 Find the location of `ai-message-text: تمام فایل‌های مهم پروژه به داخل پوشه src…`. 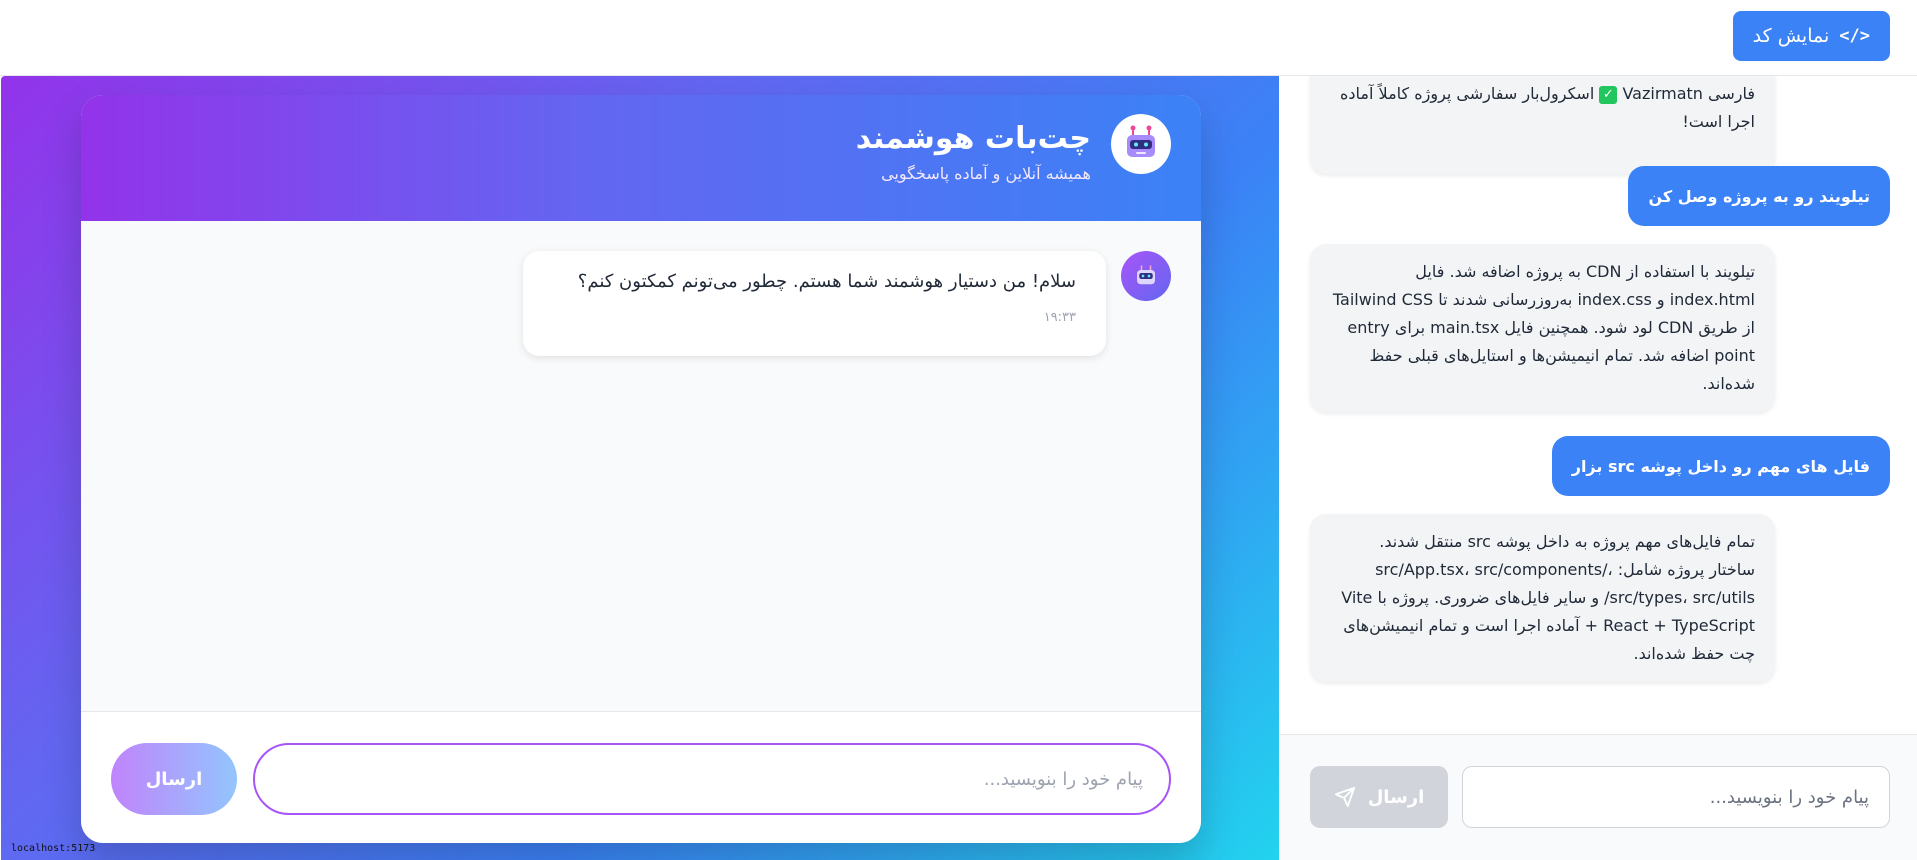

ai-message-text: تمام فایل‌های مهم پروژه به داخل پوشه src… is located at coordinates (1548, 597).